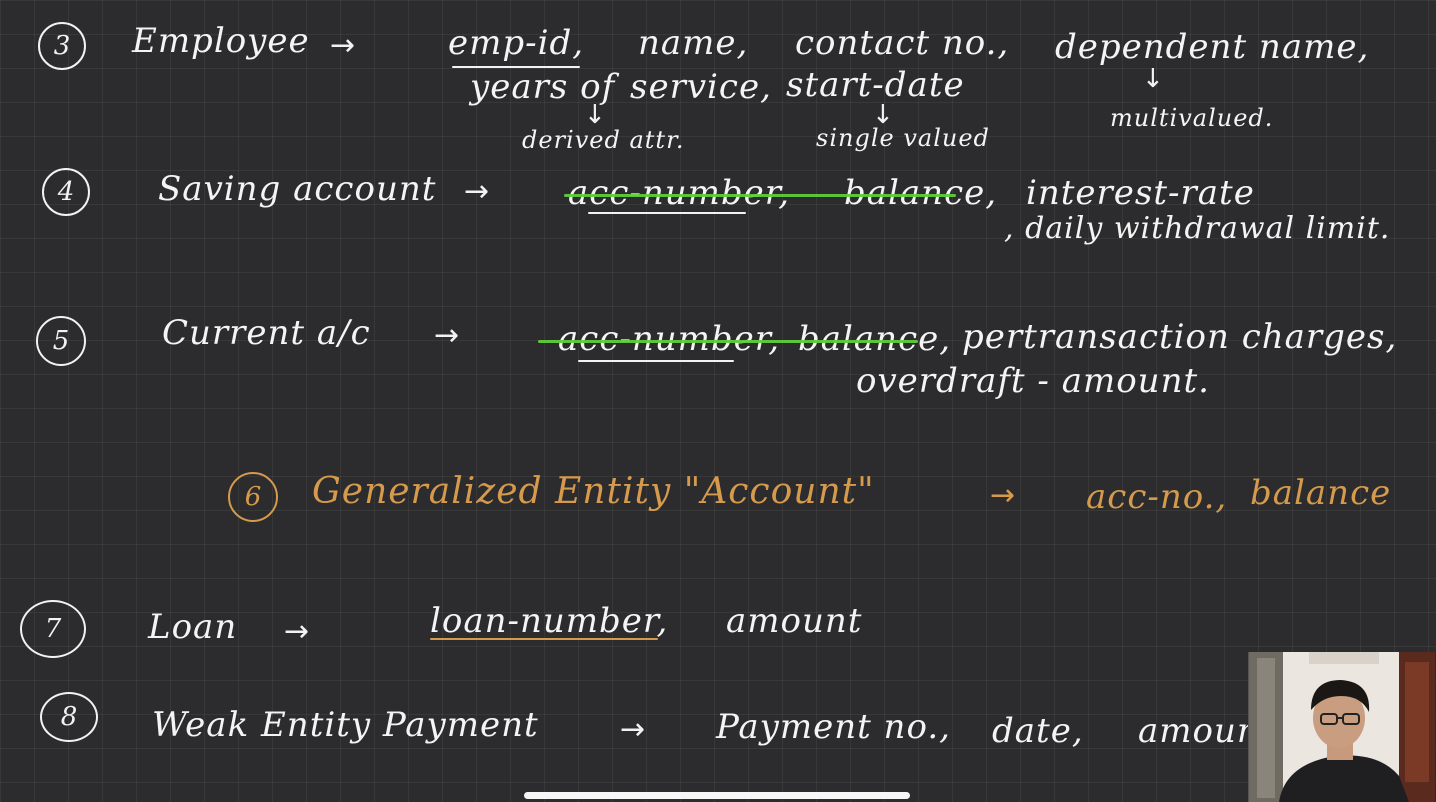  I want to click on attr-balance: balance, so click(1321, 493).